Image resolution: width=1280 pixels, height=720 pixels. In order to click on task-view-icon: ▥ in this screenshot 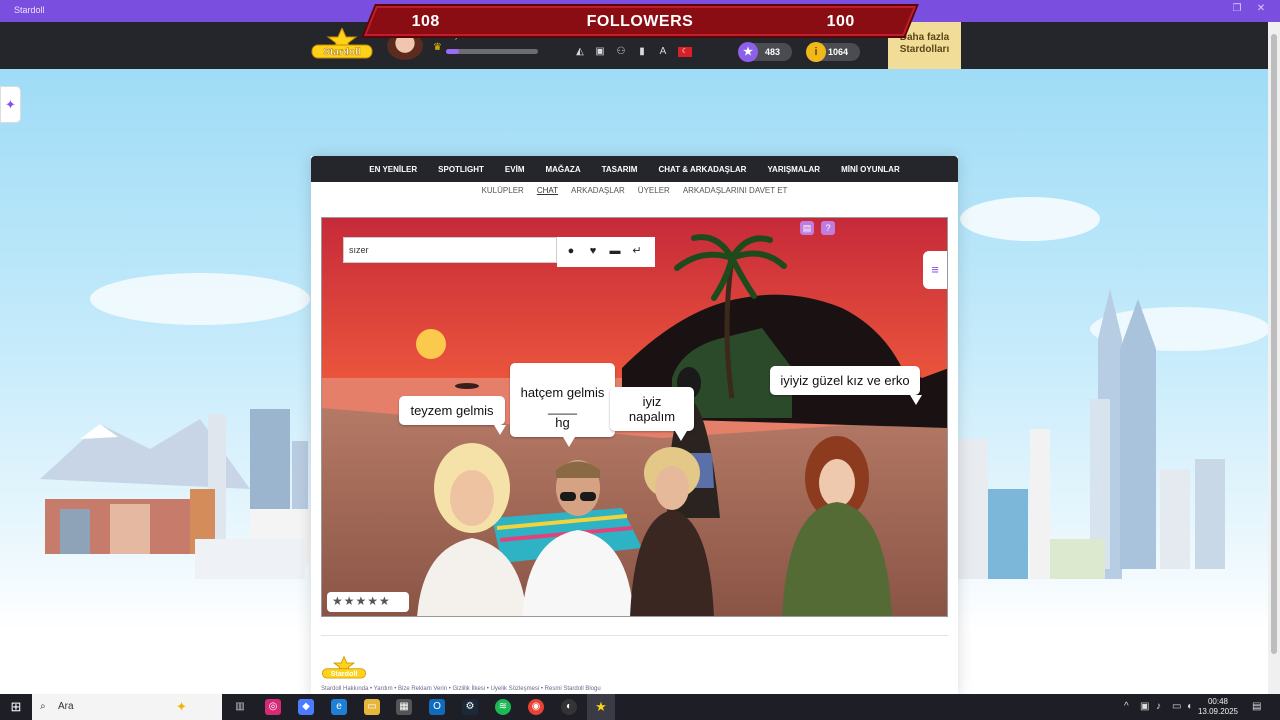, I will do `click(240, 707)`.